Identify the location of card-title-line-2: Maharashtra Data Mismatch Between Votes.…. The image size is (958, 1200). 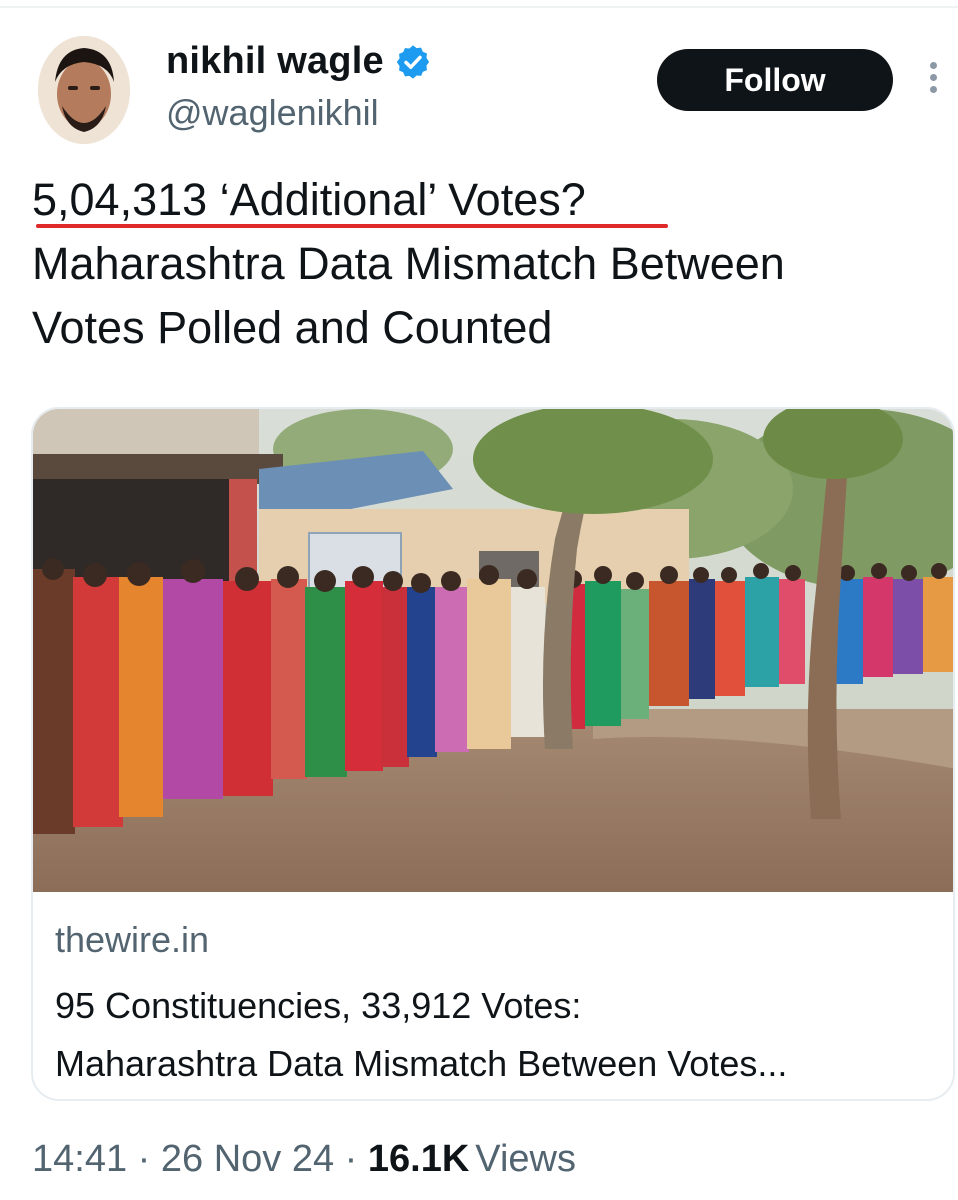
(421, 1063).